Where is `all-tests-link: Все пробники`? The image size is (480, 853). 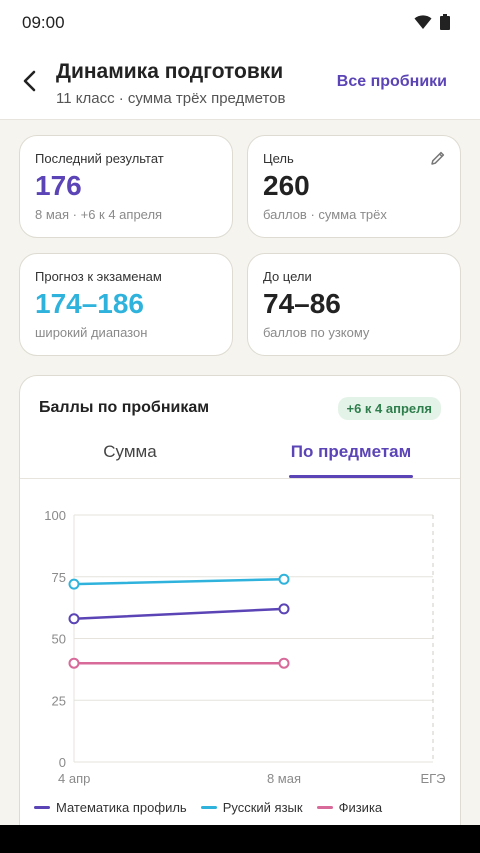 all-tests-link: Все пробники is located at coordinates (392, 82).